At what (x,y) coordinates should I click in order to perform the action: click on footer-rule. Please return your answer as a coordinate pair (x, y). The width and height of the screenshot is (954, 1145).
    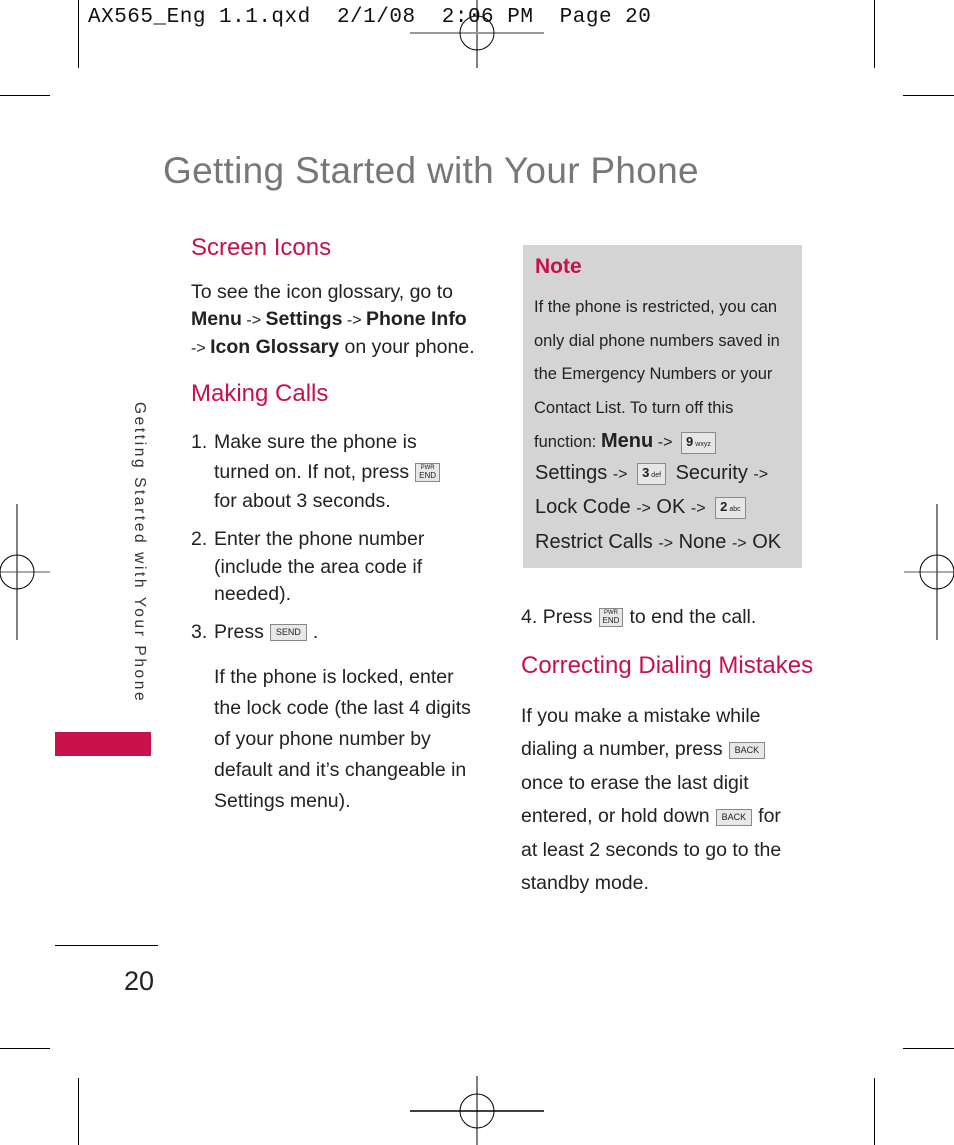
    Looking at the image, I should click on (106, 945).